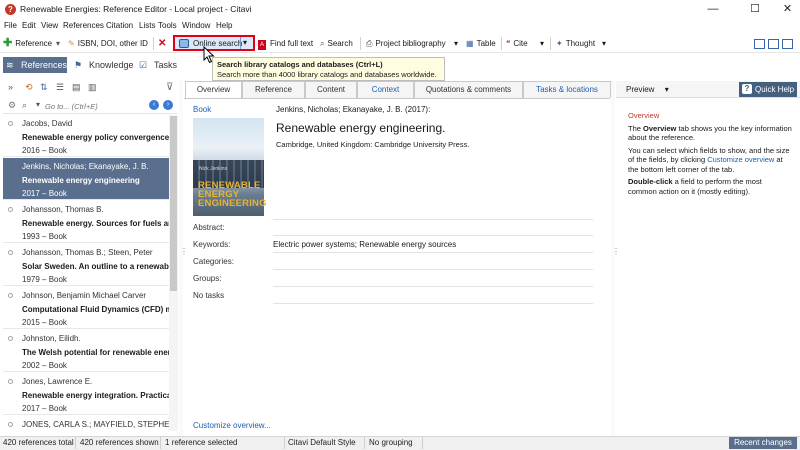 This screenshot has width=800, height=450. What do you see at coordinates (8, 43) in the screenshot?
I see `plus-icon: ✚` at bounding box center [8, 43].